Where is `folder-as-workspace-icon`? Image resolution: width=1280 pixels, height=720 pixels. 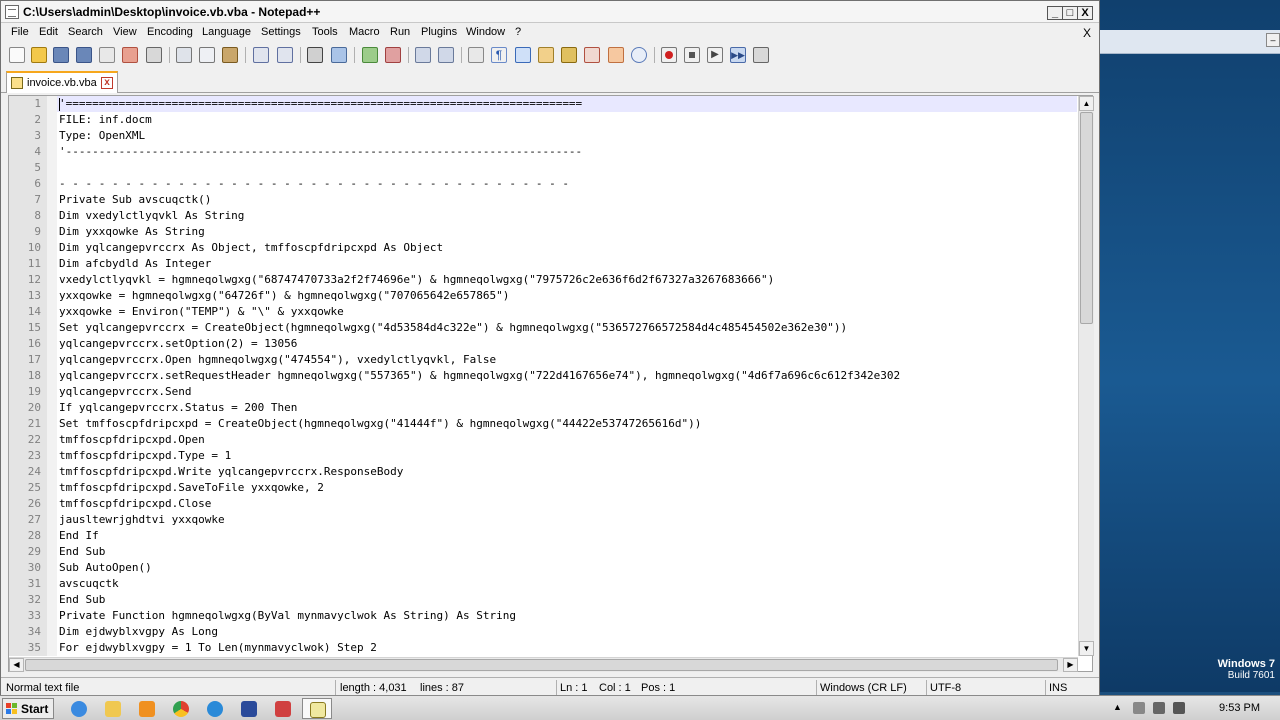 folder-as-workspace-icon is located at coordinates (616, 55).